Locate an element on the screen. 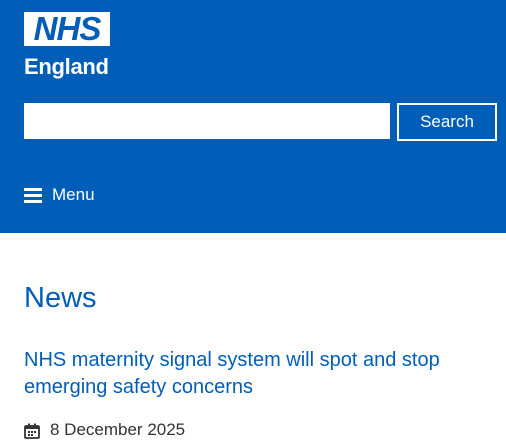  nhs-logo-mark: NHS is located at coordinates (67, 29).